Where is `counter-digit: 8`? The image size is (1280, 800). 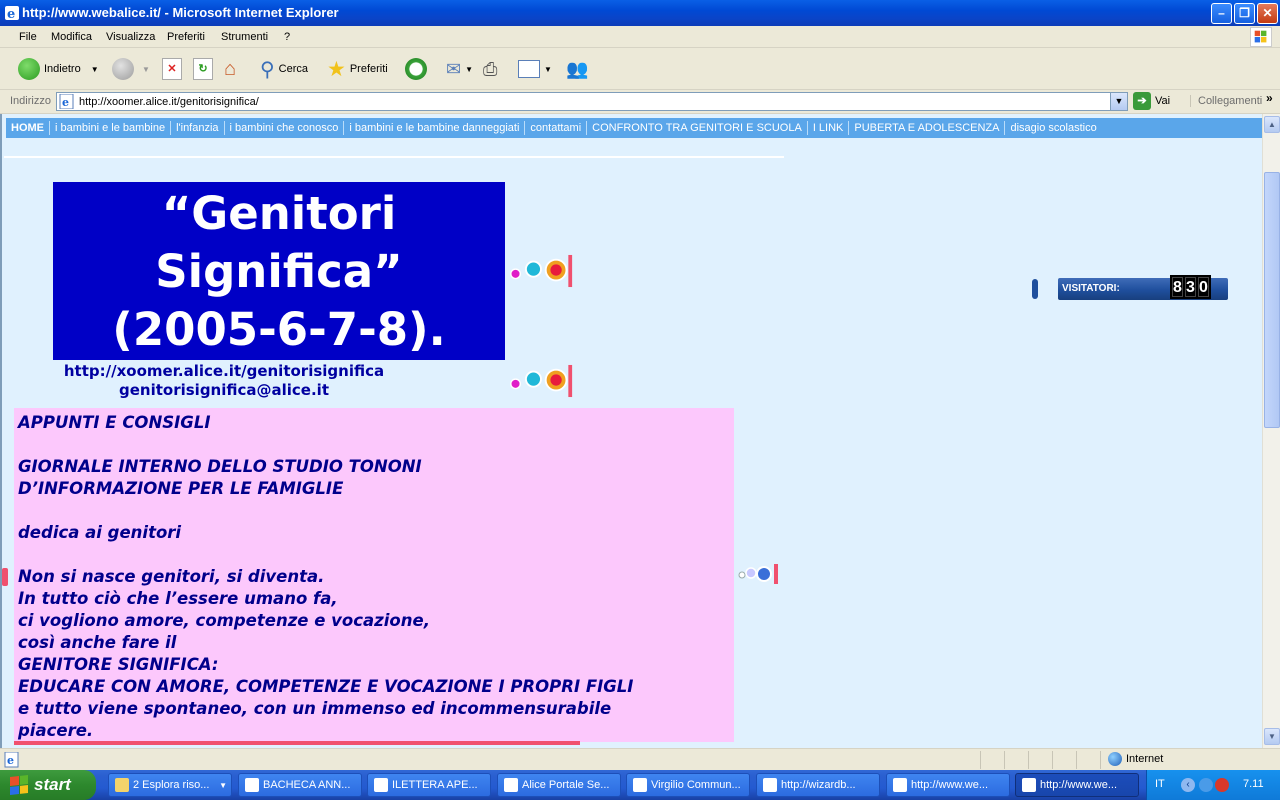
counter-digit: 8 is located at coordinates (1177, 287).